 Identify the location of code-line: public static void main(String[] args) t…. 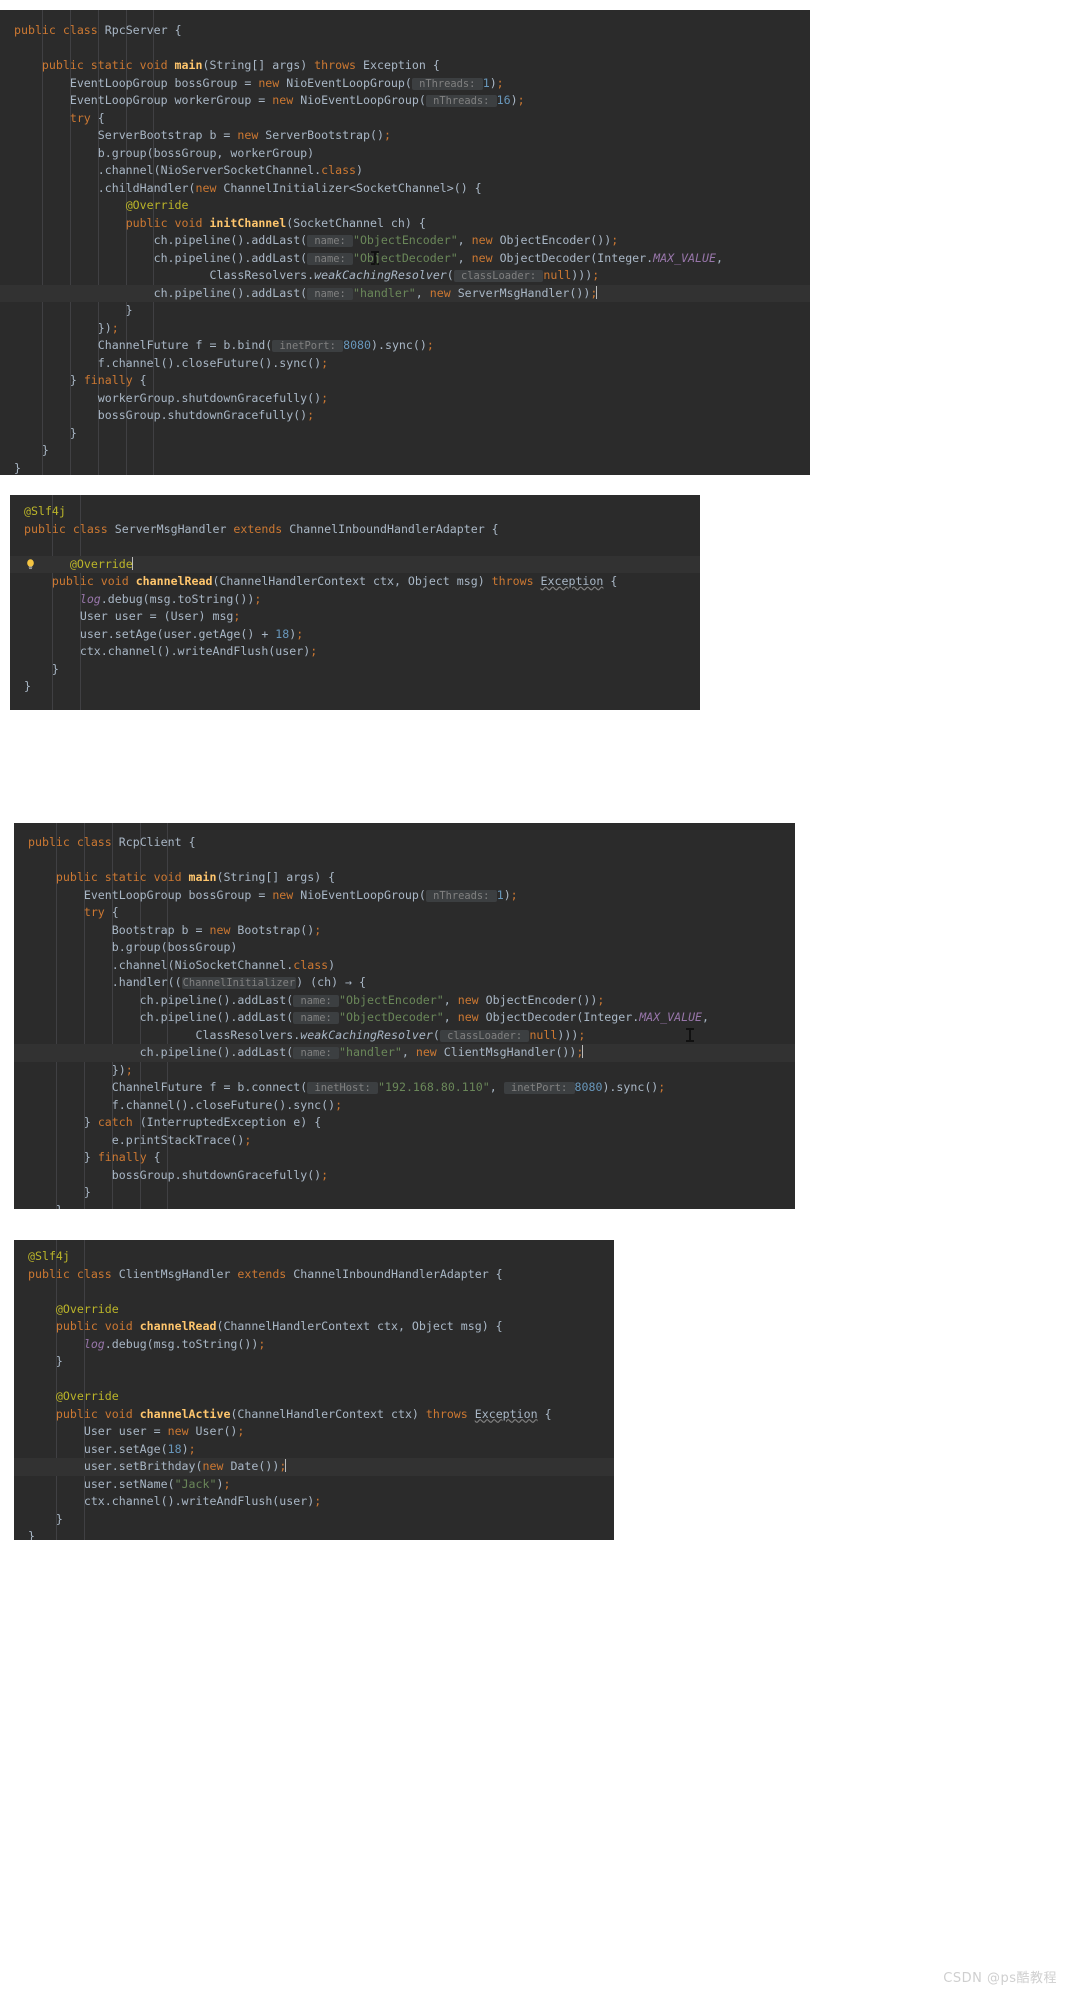
(405, 66).